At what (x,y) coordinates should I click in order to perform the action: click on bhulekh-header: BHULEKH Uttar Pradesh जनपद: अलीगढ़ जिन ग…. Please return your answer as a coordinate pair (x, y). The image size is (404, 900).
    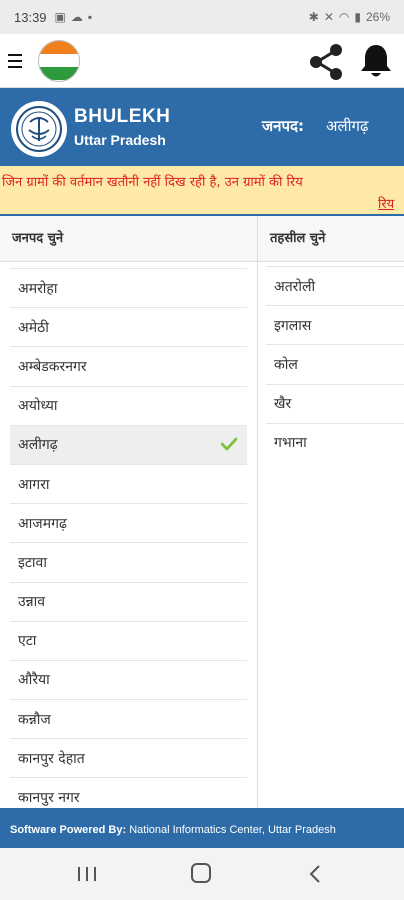
    Looking at the image, I should click on (202, 152).